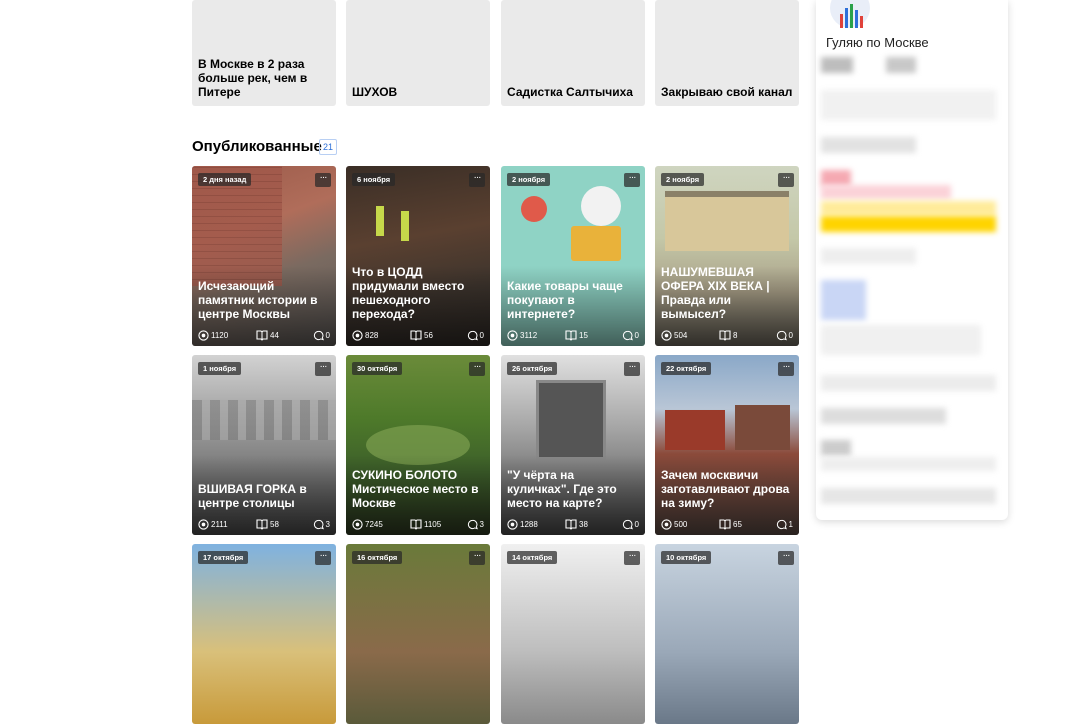  Describe the element at coordinates (727, 92) in the screenshot. I see `draft-title: Закрываю свой канал` at that location.